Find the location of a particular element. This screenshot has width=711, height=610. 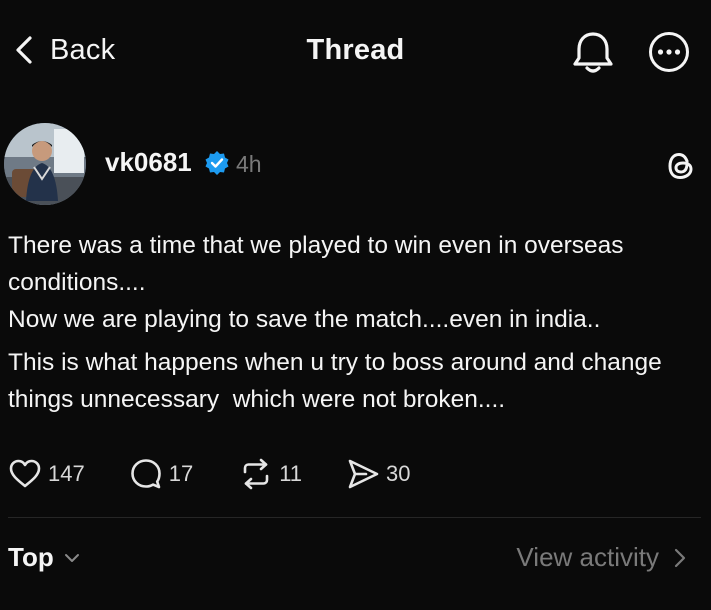

like-button: 147 is located at coordinates (46, 474).